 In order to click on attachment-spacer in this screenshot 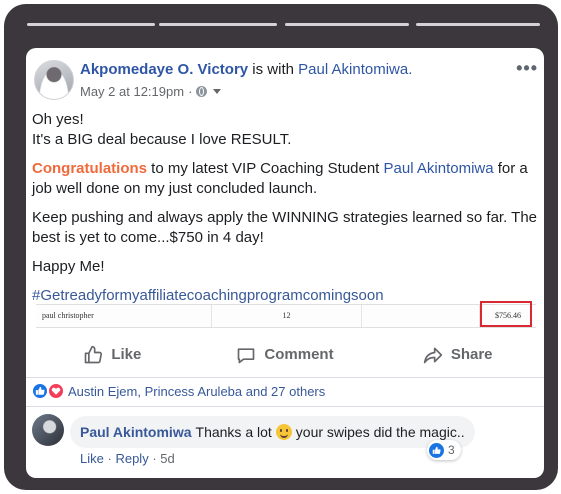, I will do `click(421, 316)`.